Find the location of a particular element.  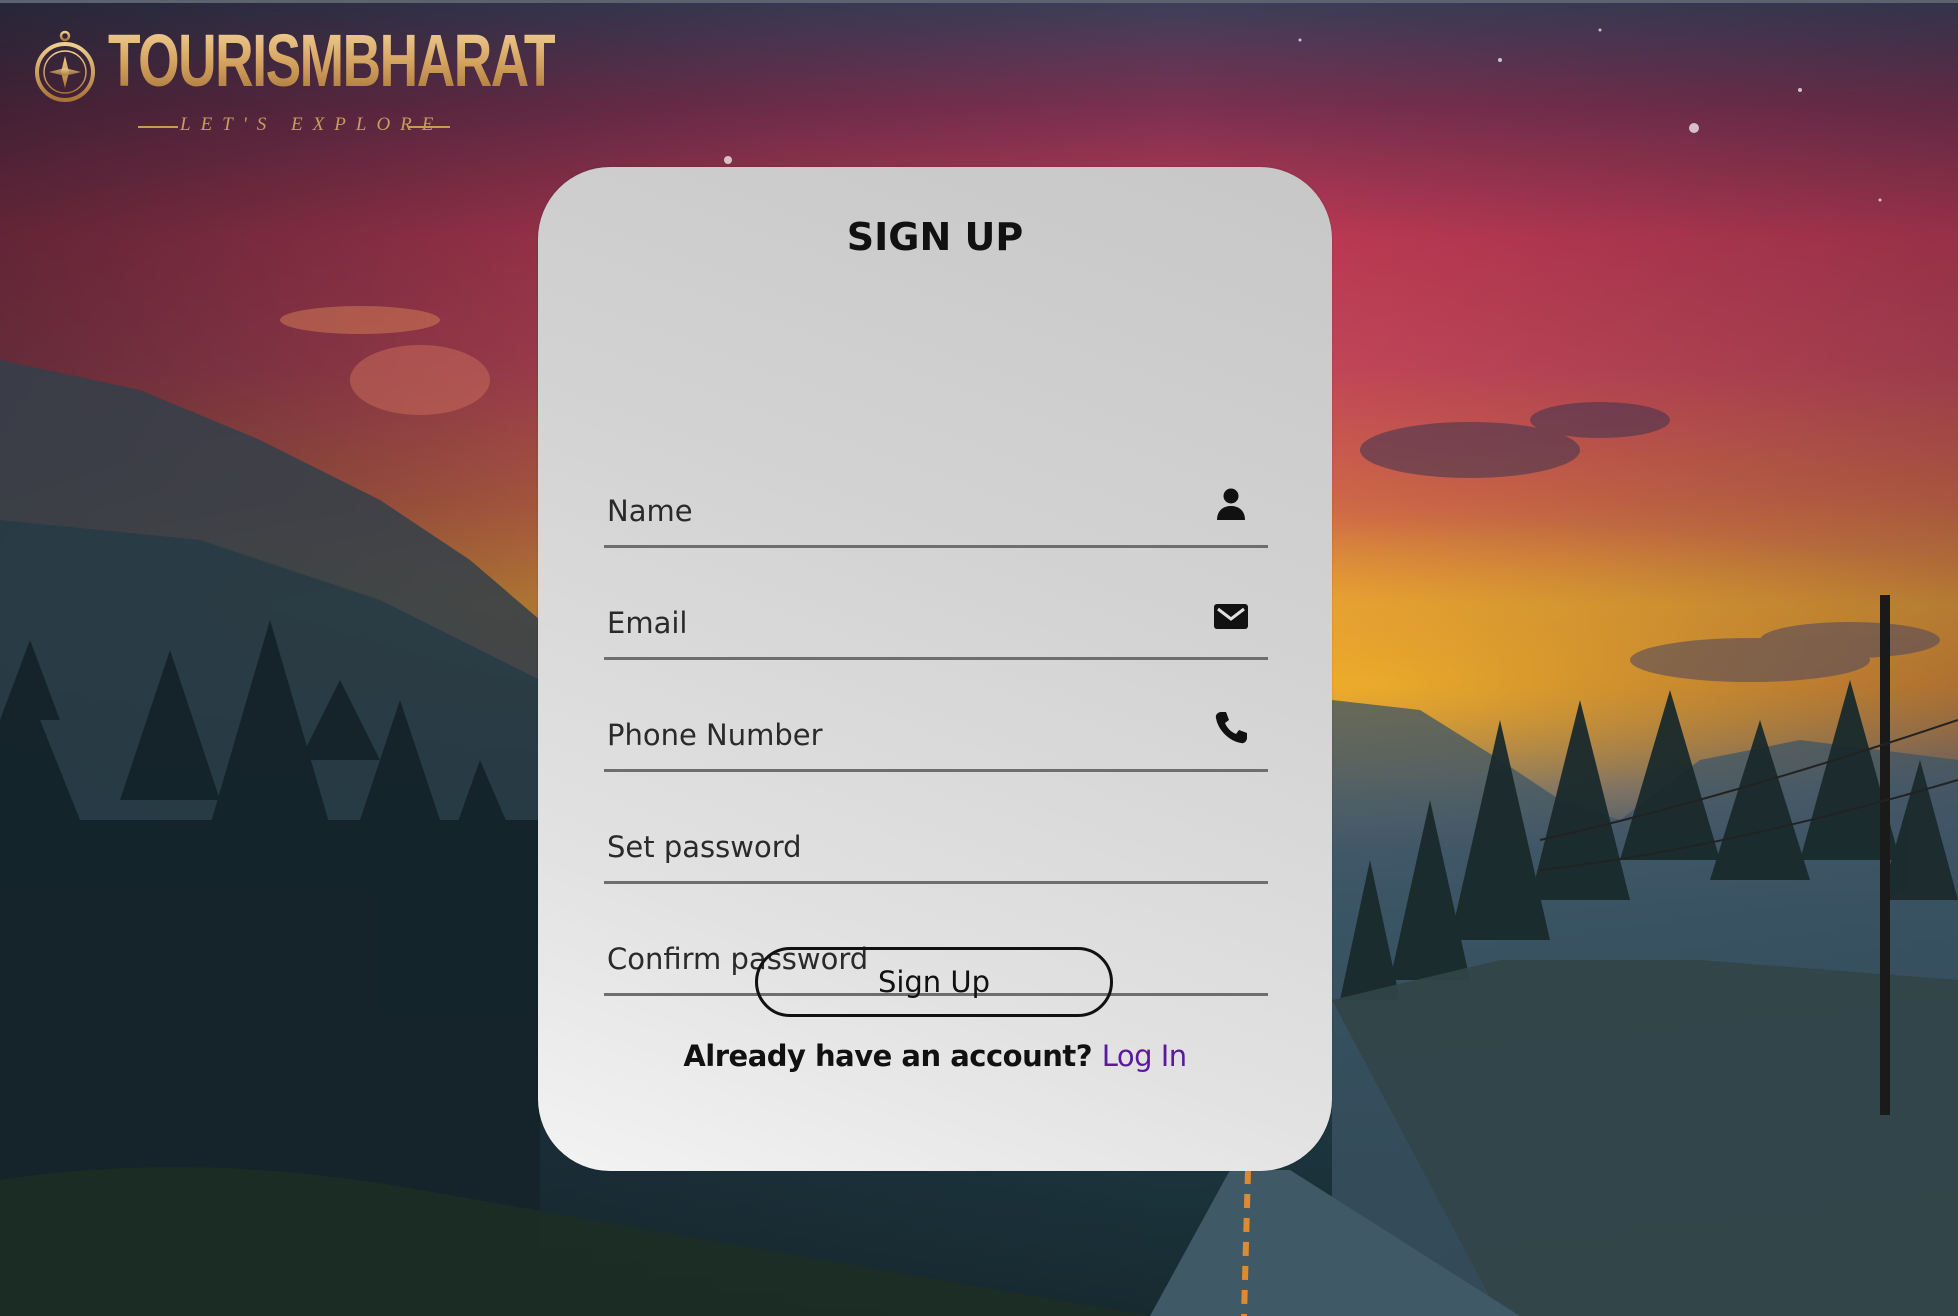

tagline-rule-right is located at coordinates (429, 127).